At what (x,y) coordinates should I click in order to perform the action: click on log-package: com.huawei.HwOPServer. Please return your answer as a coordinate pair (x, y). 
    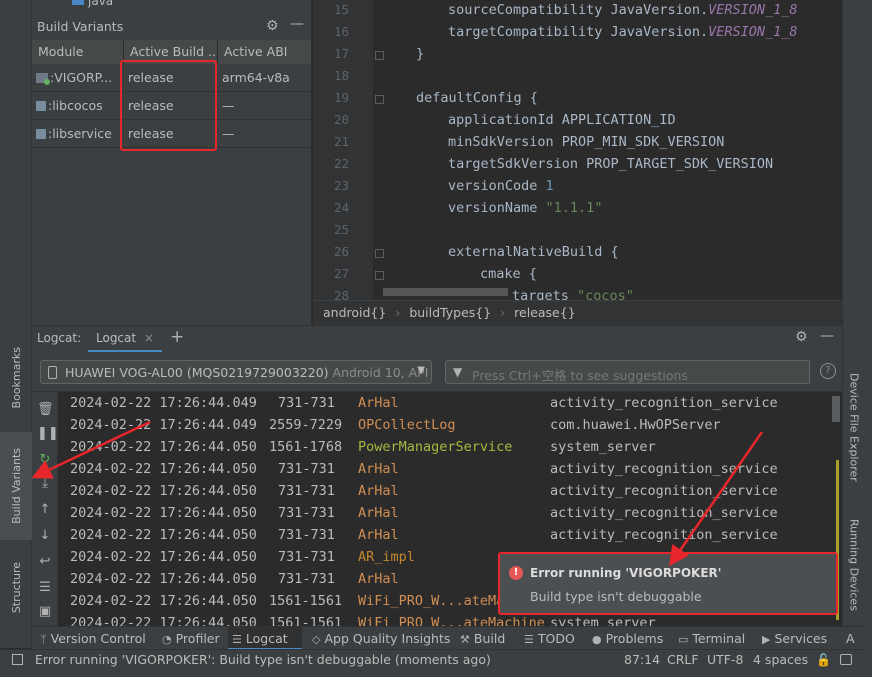
    Looking at the image, I should click on (635, 425).